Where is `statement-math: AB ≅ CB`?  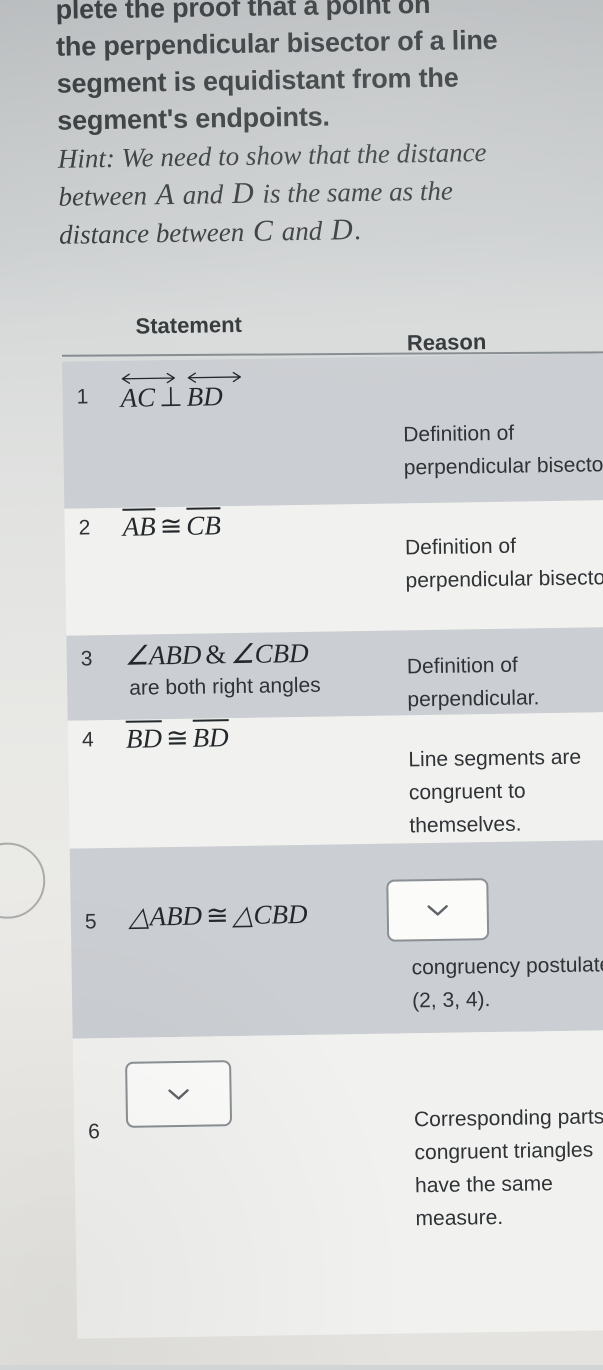 statement-math: AB ≅ CB is located at coordinates (171, 526).